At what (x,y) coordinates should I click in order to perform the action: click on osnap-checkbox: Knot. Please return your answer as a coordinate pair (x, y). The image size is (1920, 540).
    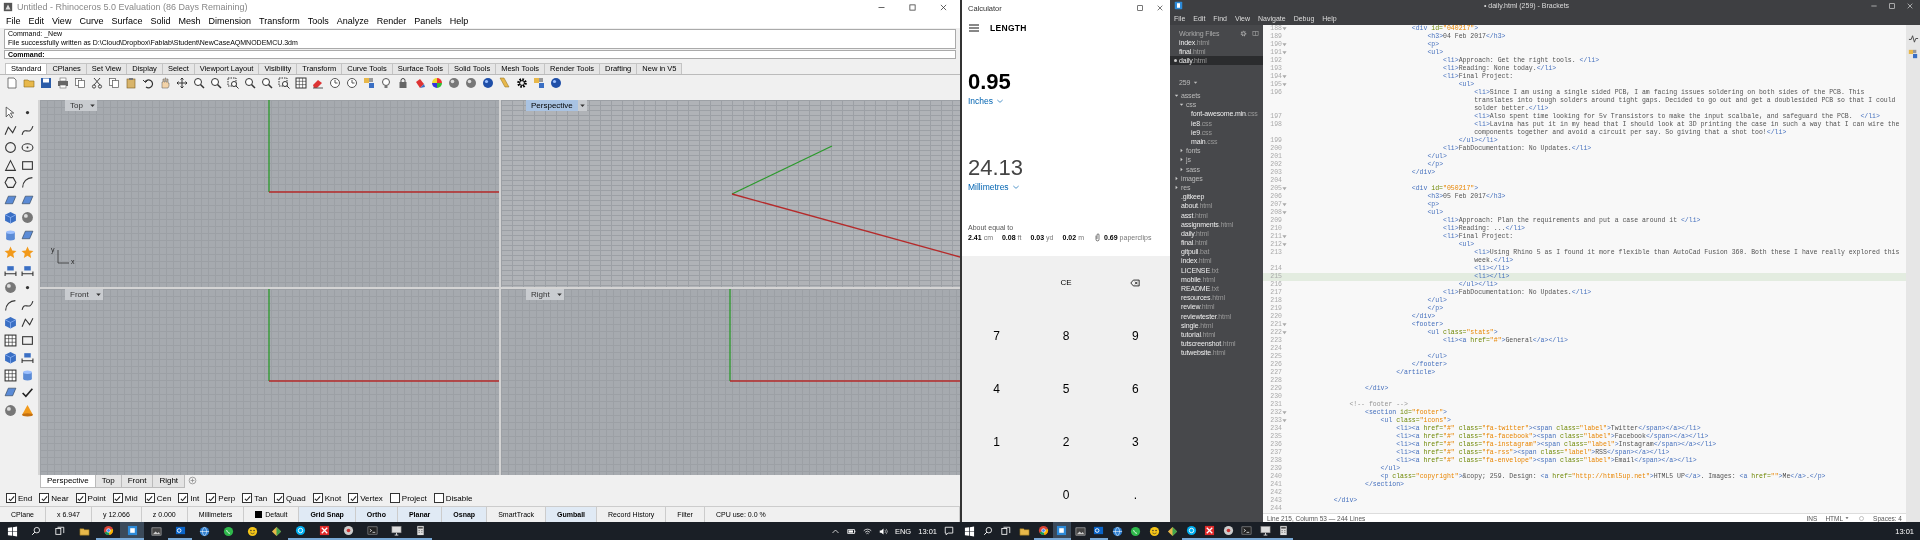
    Looking at the image, I should click on (327, 498).